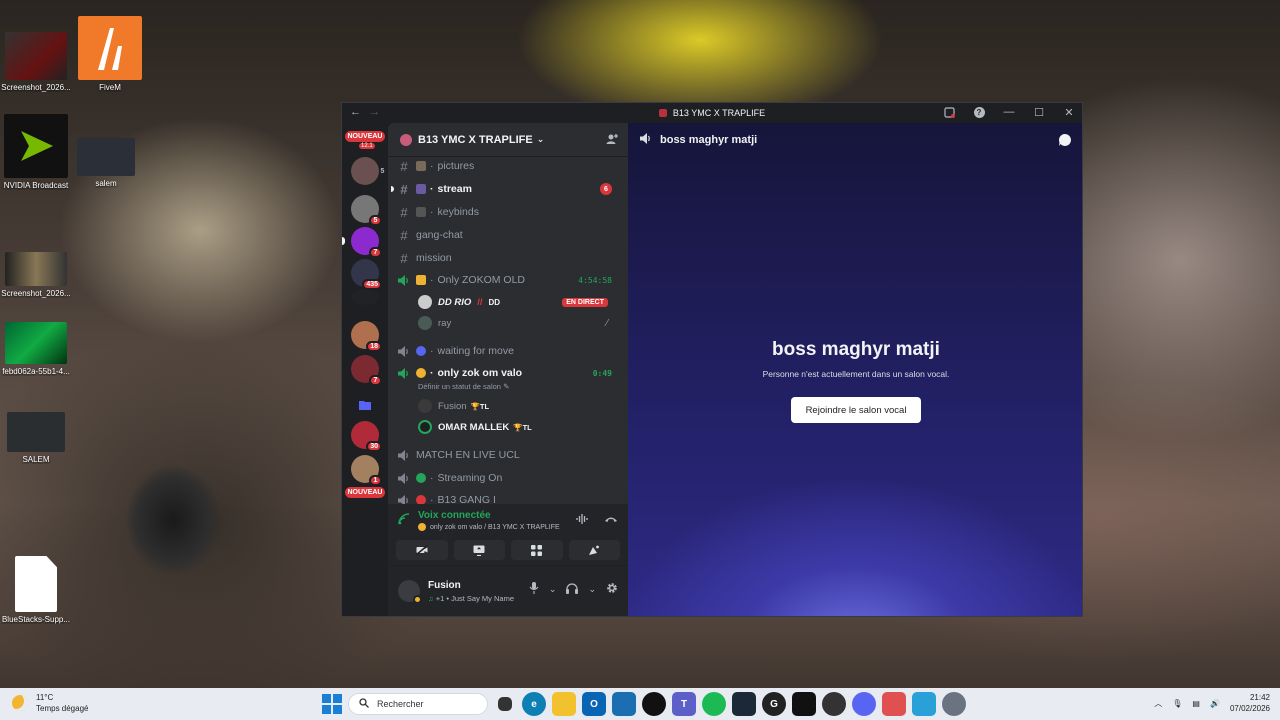  Describe the element at coordinates (1039, 112) in the screenshot. I see `maximize-button: ☐` at that location.